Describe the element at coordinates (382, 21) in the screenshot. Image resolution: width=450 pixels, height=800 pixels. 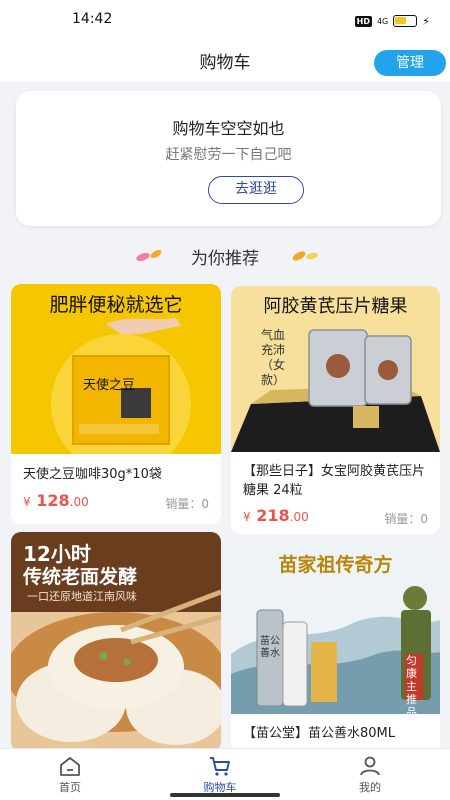
I see `signal-icon: 4G` at that location.